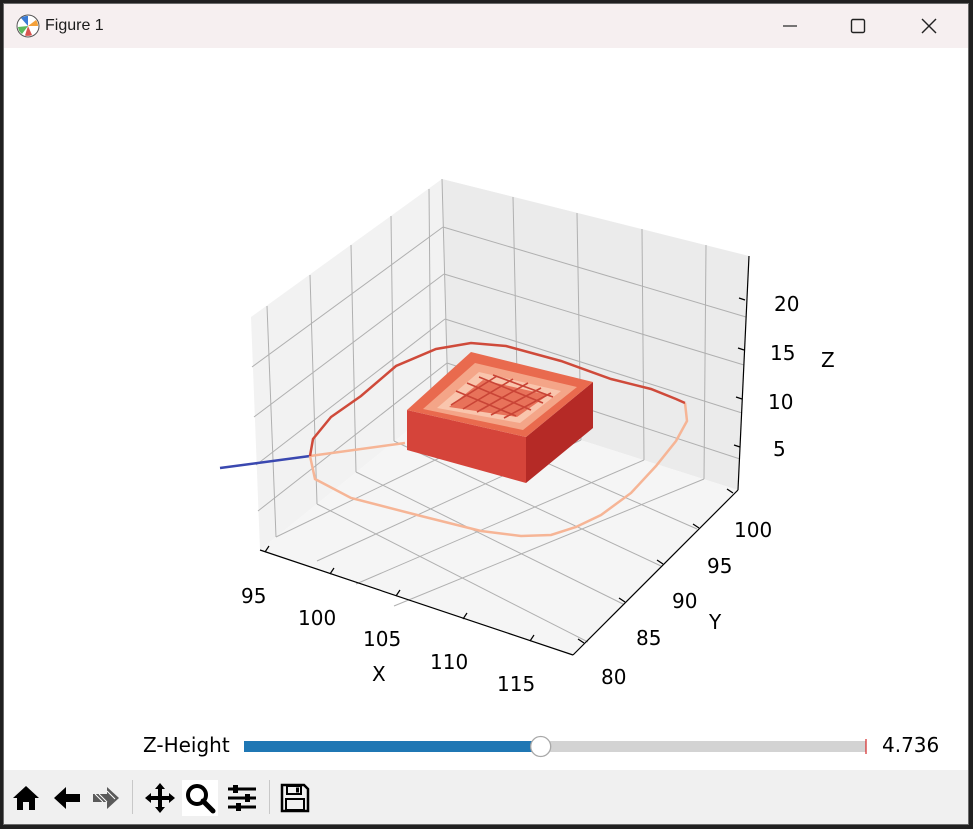 Image resolution: width=973 pixels, height=829 pixels. Describe the element at coordinates (379, 674) in the screenshot. I see `x-axis-label: X` at that location.